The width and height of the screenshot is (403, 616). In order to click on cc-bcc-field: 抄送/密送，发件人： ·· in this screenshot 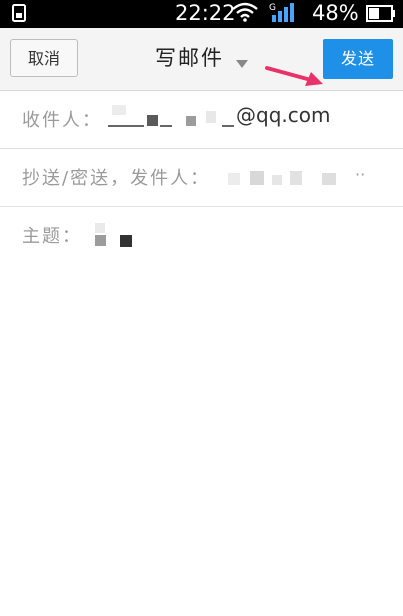, I will do `click(201, 178)`.